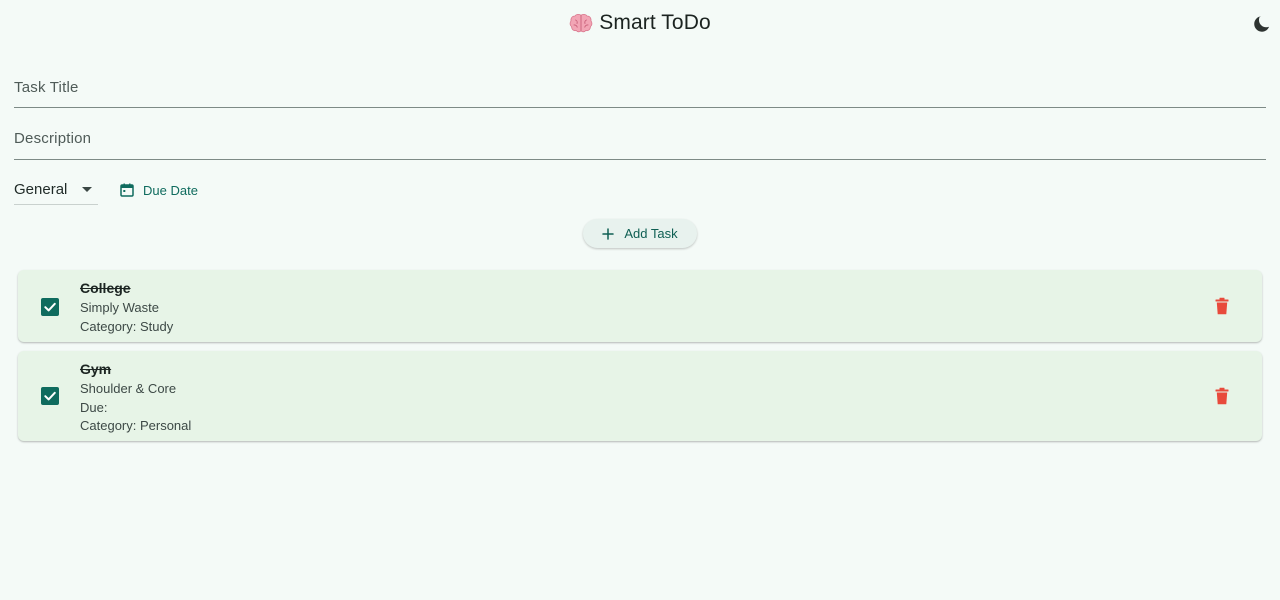 This screenshot has height=600, width=1280. I want to click on task-category: Category: Personal, so click(136, 425).